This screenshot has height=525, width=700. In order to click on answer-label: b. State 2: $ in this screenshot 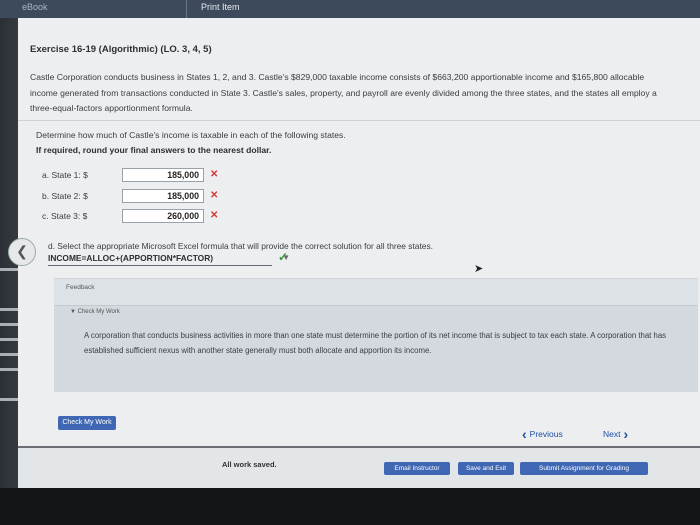, I will do `click(65, 196)`.